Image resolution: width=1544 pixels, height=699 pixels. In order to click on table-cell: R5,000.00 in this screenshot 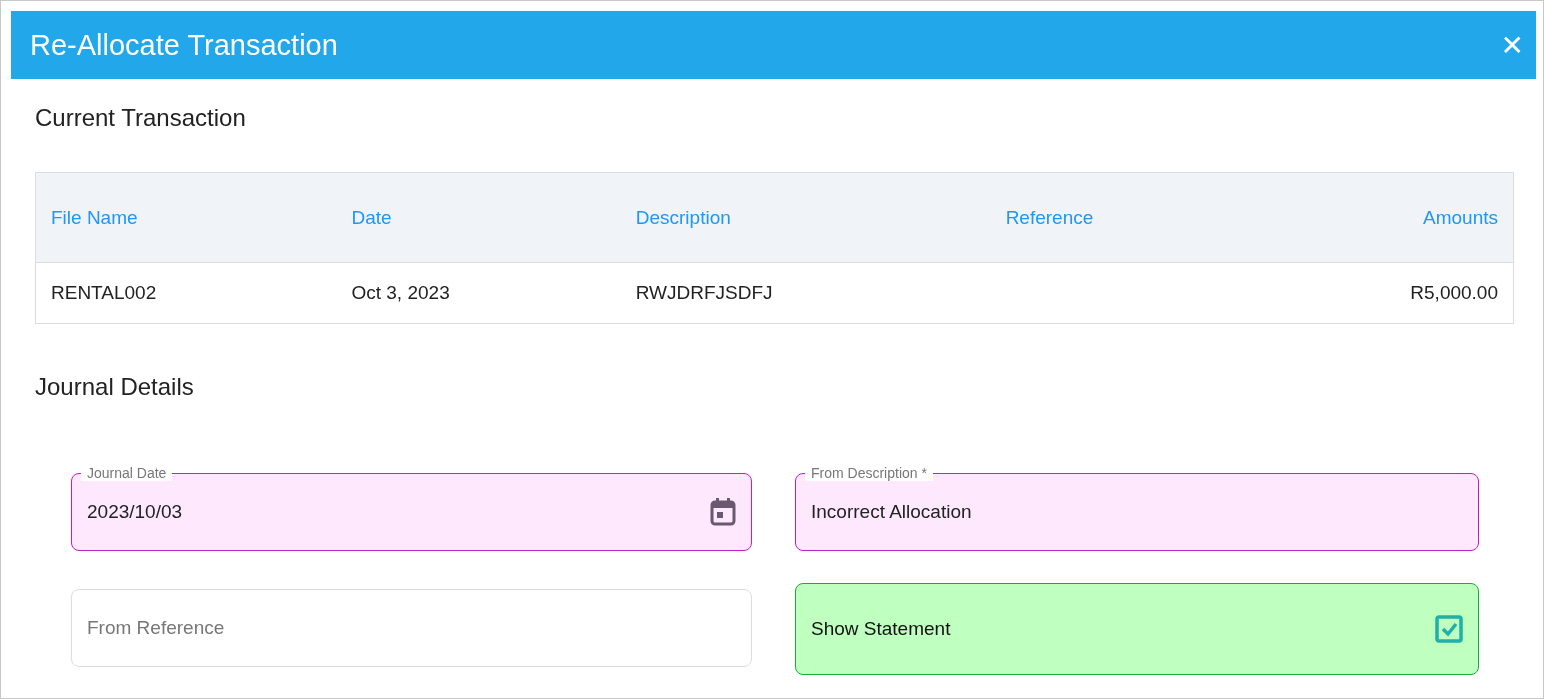, I will do `click(1382, 293)`.